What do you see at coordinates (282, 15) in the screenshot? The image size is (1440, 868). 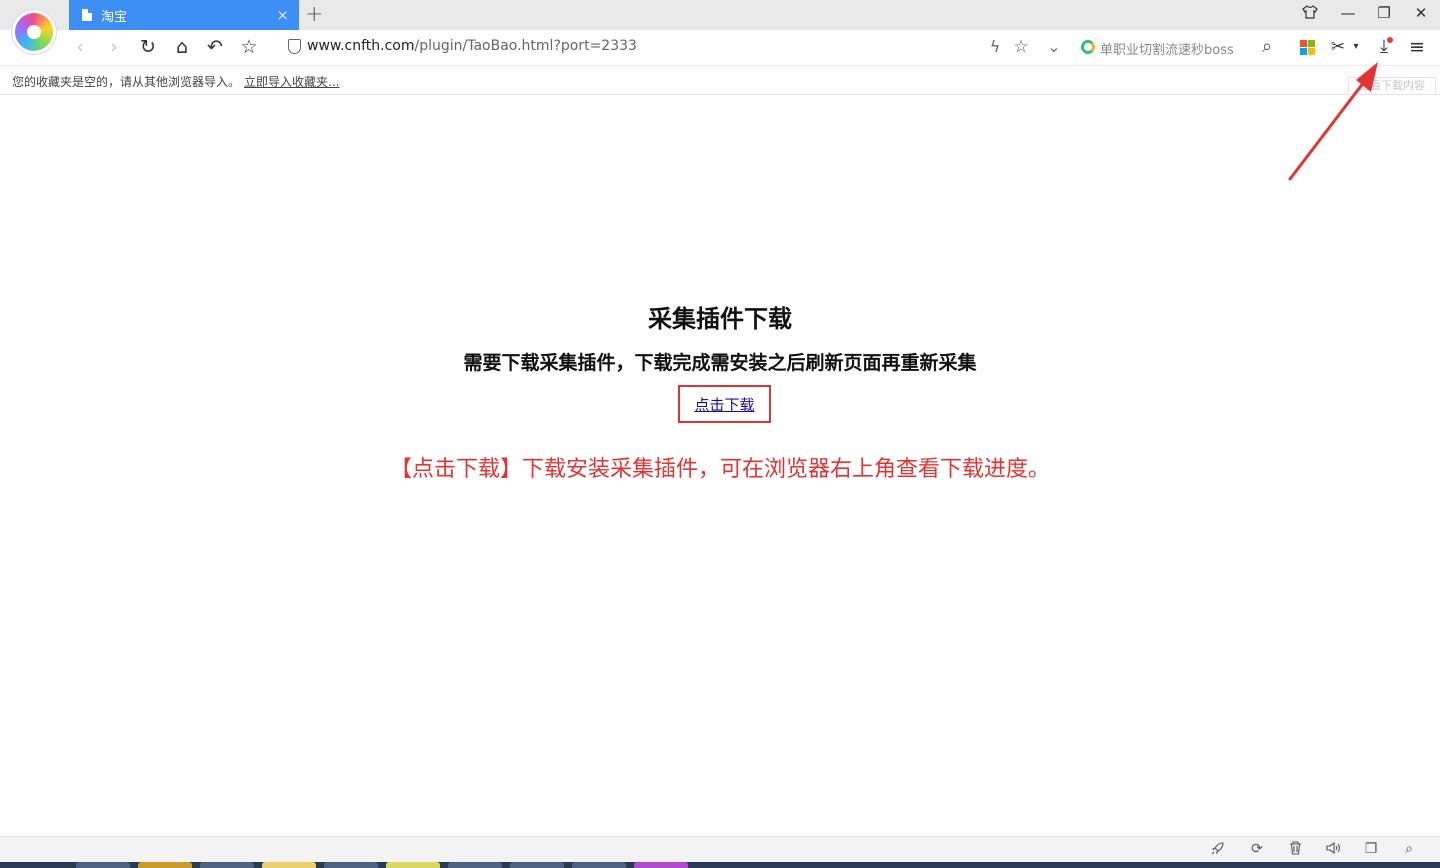 I see `tab-close-icon: ×` at bounding box center [282, 15].